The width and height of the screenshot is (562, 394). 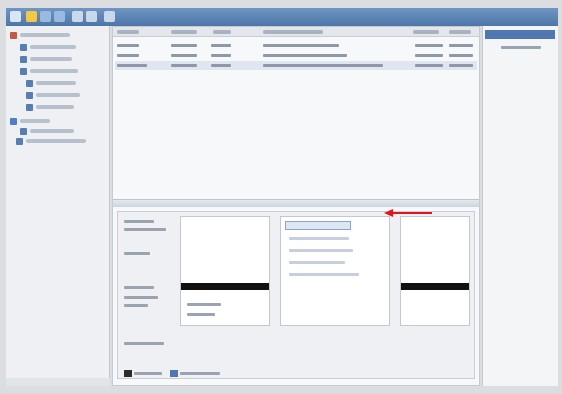 I want to click on root-icon, so click(x=13, y=35).